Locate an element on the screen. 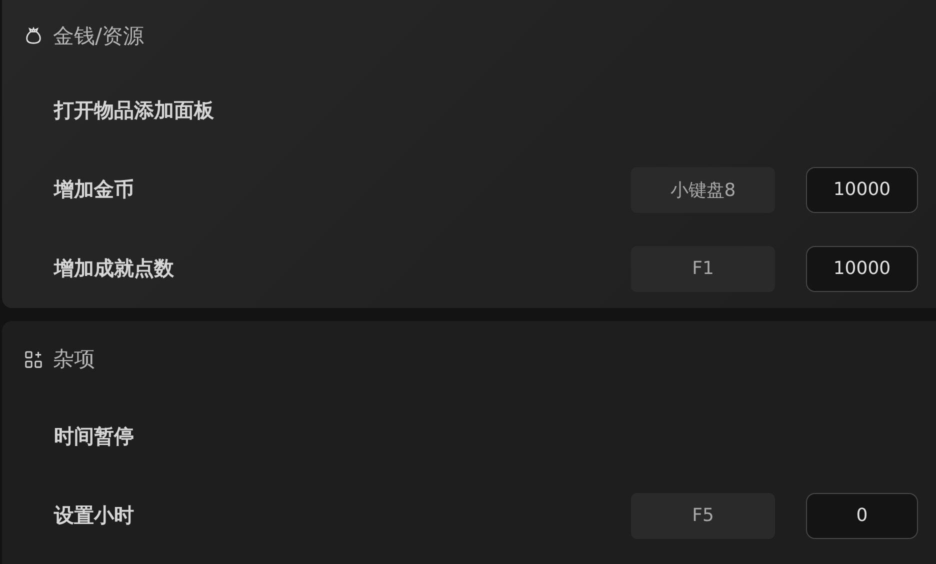 This screenshot has width=936, height=564. money-bag-icon is located at coordinates (33, 35).